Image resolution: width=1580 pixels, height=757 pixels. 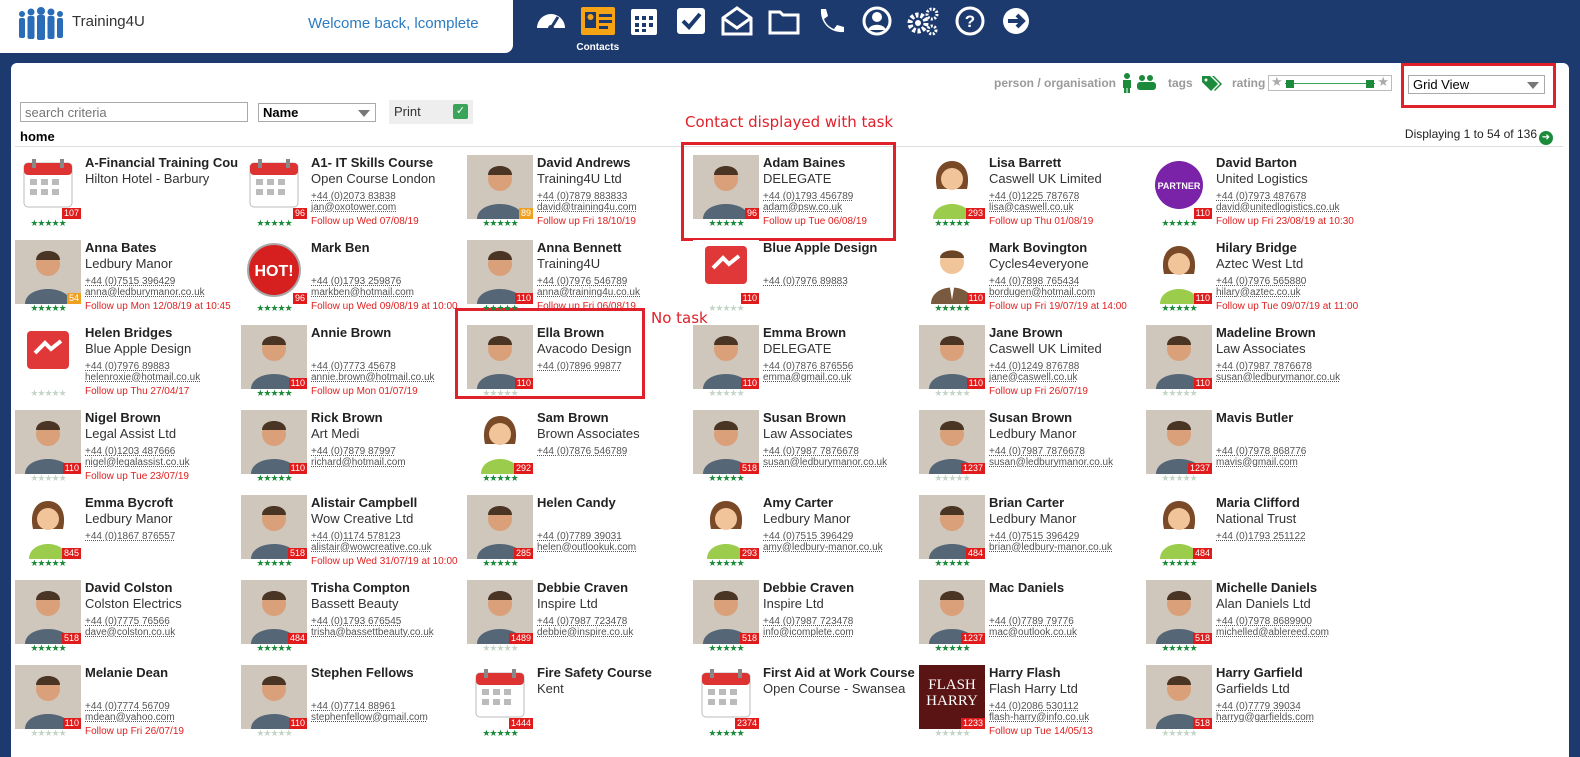 What do you see at coordinates (1546, 138) in the screenshot?
I see `next-page-arrow-icon: ➜` at bounding box center [1546, 138].